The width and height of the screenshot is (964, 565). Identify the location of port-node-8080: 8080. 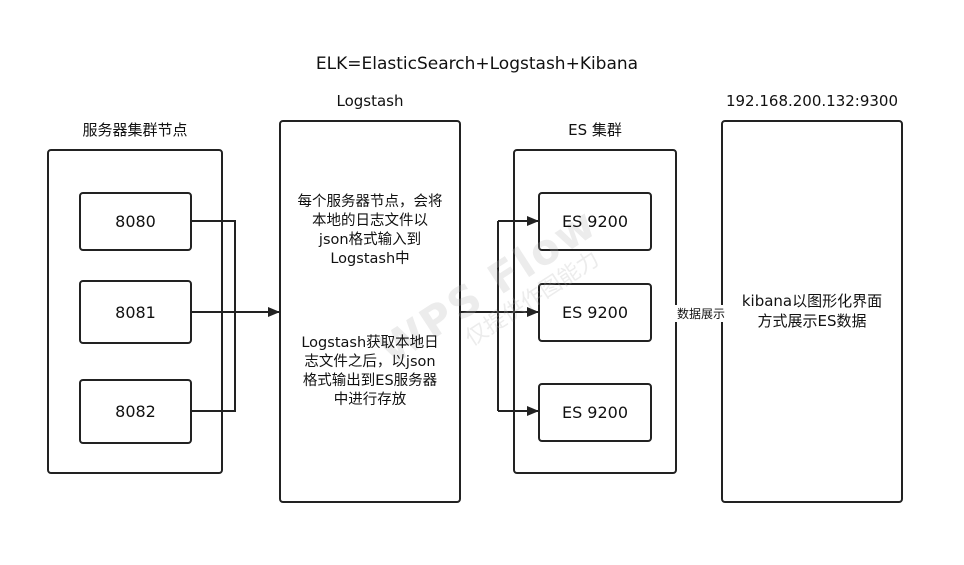
(135, 221).